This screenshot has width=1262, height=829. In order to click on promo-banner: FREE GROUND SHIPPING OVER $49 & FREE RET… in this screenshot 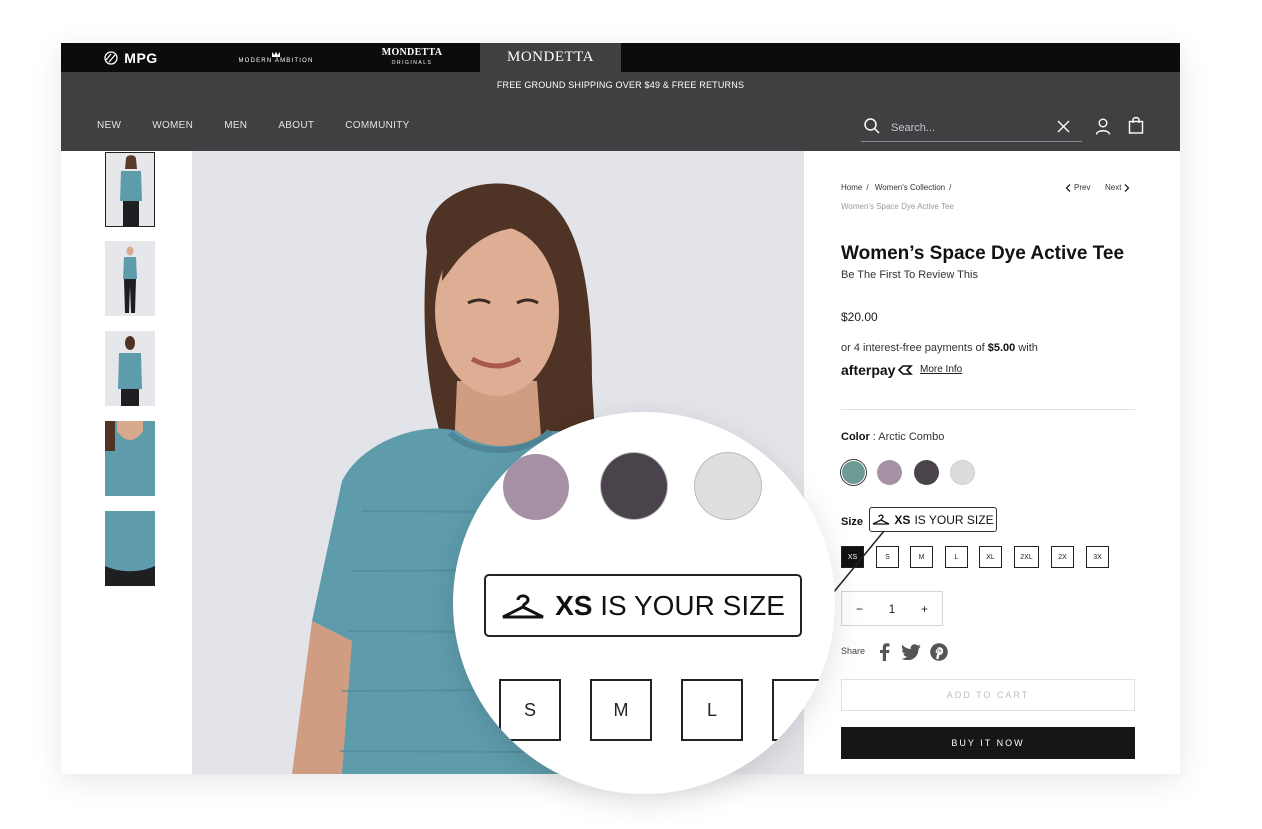, I will do `click(620, 85)`.